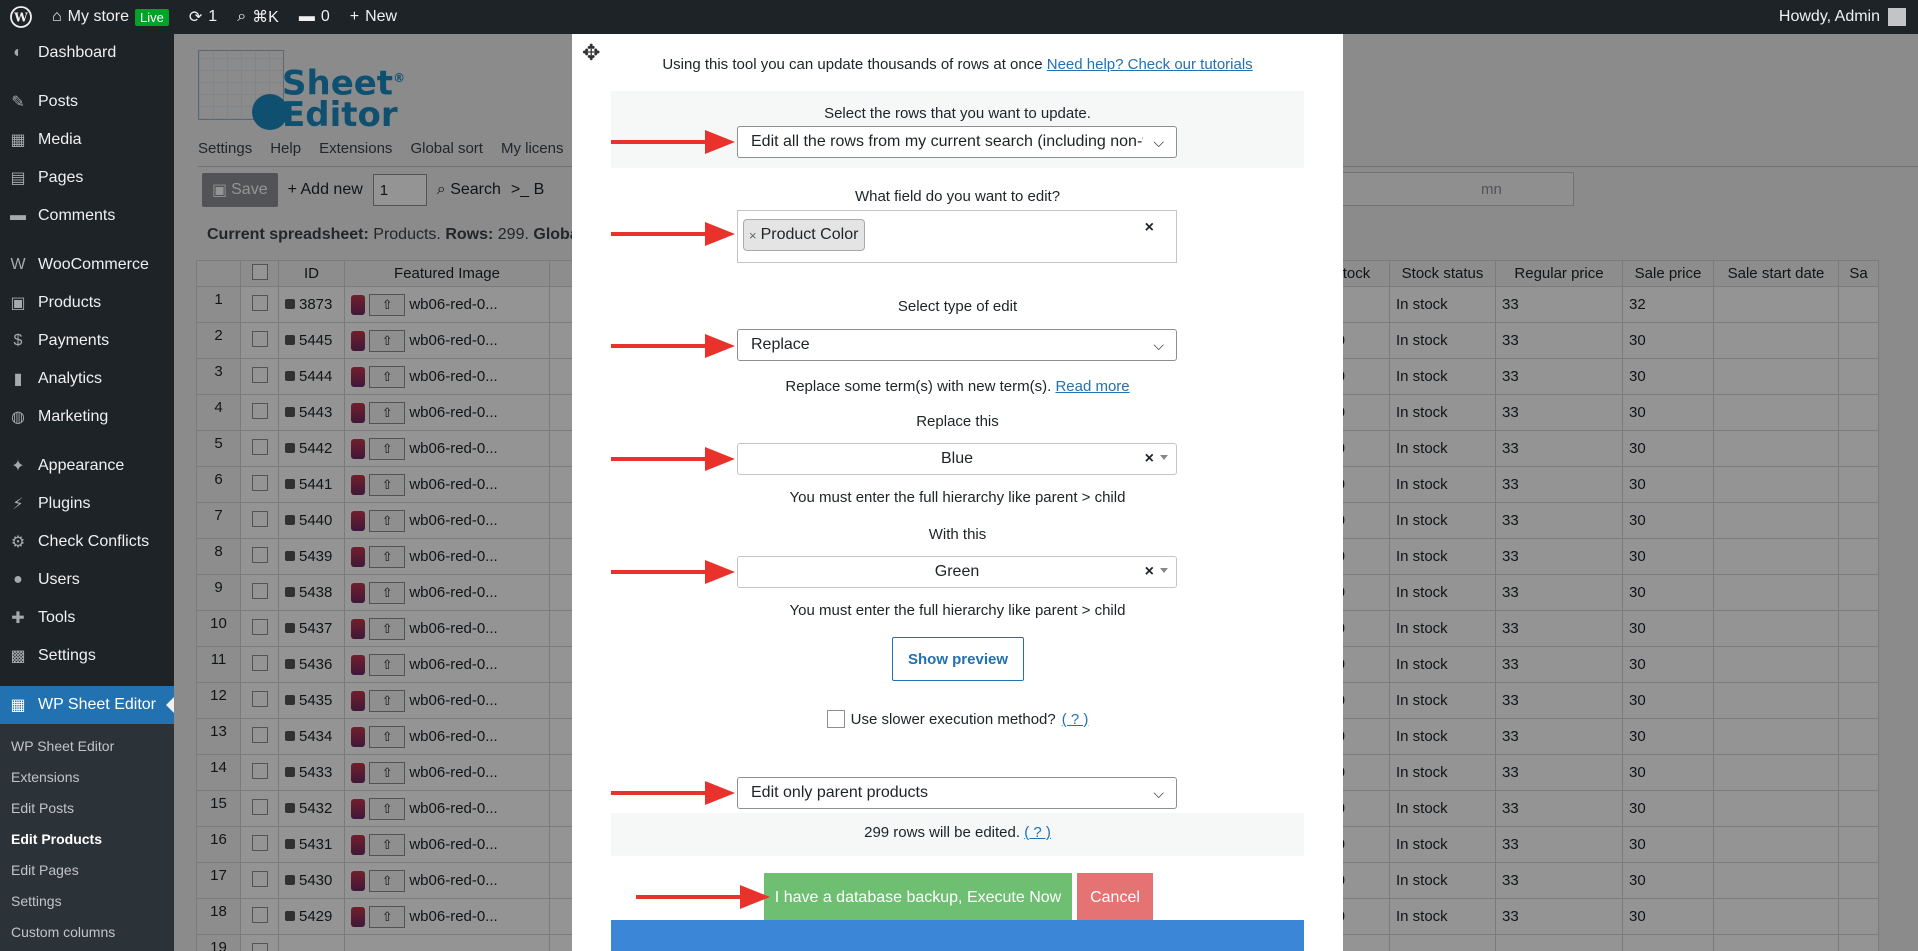 This screenshot has height=951, width=1918. What do you see at coordinates (18, 215) in the screenshot?
I see `comments-icon: ▬` at bounding box center [18, 215].